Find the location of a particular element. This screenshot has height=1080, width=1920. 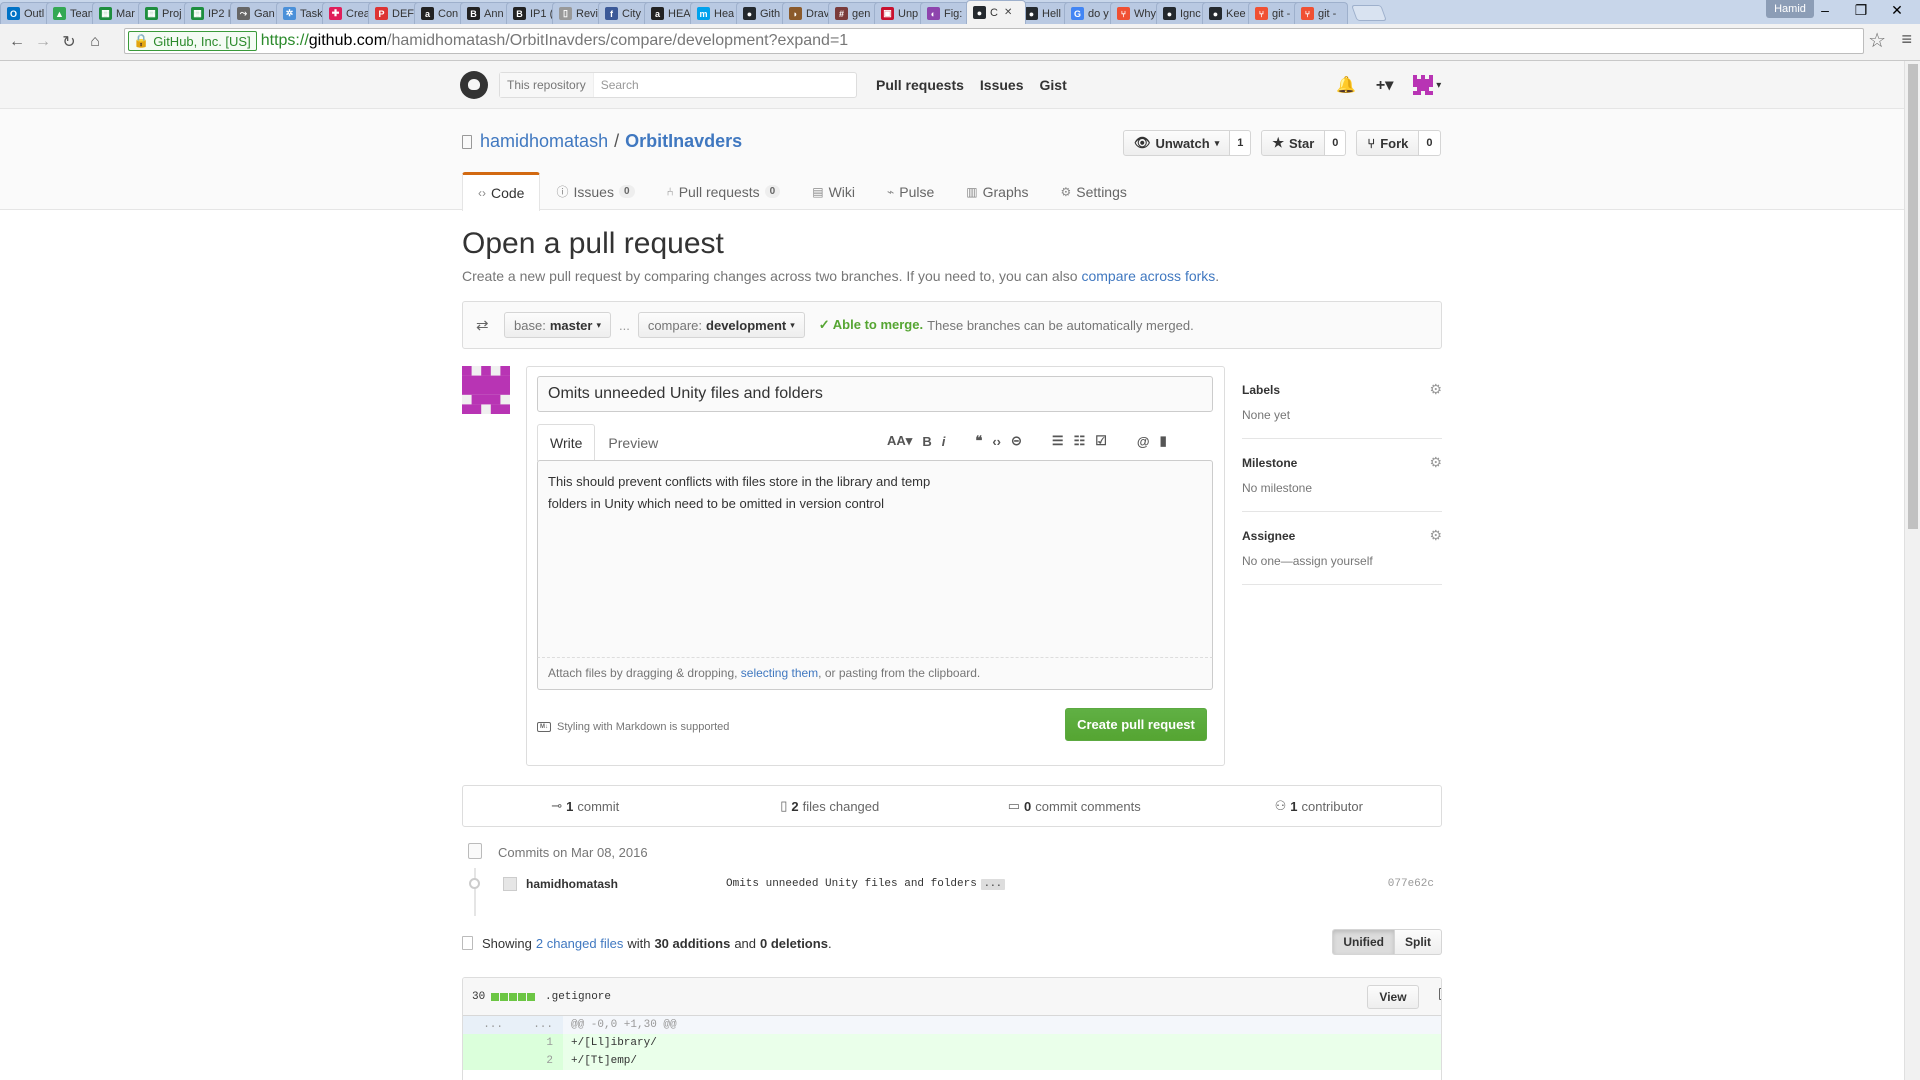

vertical-scrollbar is located at coordinates (1912, 570).